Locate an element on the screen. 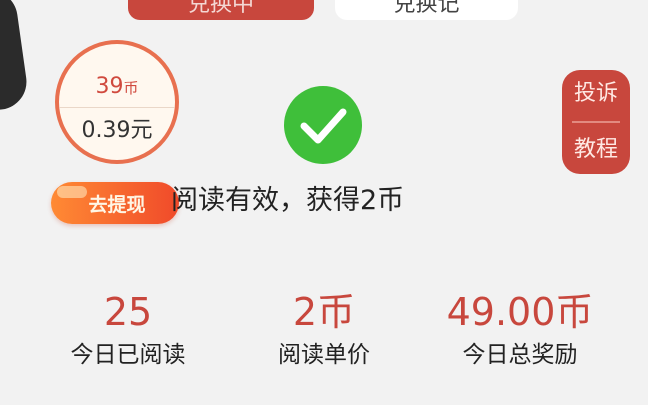 The image size is (648, 405). success-check-icon is located at coordinates (323, 125).